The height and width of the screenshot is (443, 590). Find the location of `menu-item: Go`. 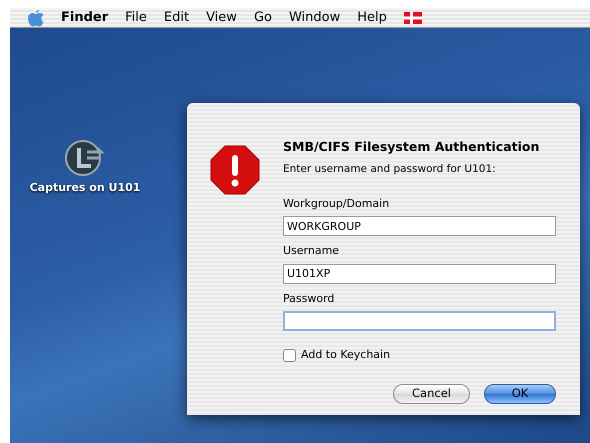

menu-item: Go is located at coordinates (263, 18).